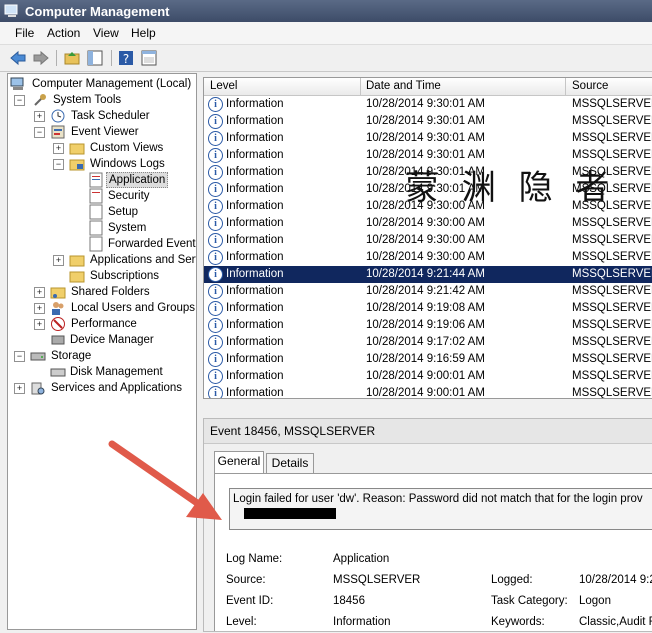 The image size is (652, 633). What do you see at coordinates (149, 58) in the screenshot?
I see `properties-icon` at bounding box center [149, 58].